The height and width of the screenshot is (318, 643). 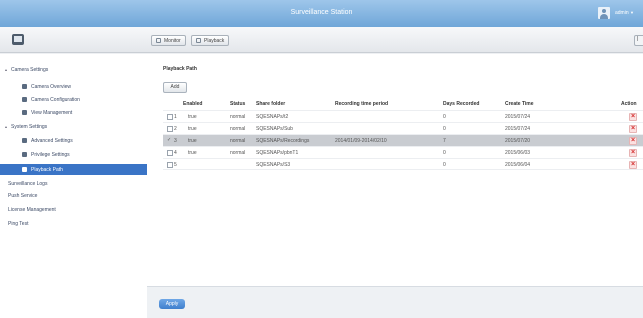 What do you see at coordinates (18, 39) in the screenshot?
I see `app-menu-icon` at bounding box center [18, 39].